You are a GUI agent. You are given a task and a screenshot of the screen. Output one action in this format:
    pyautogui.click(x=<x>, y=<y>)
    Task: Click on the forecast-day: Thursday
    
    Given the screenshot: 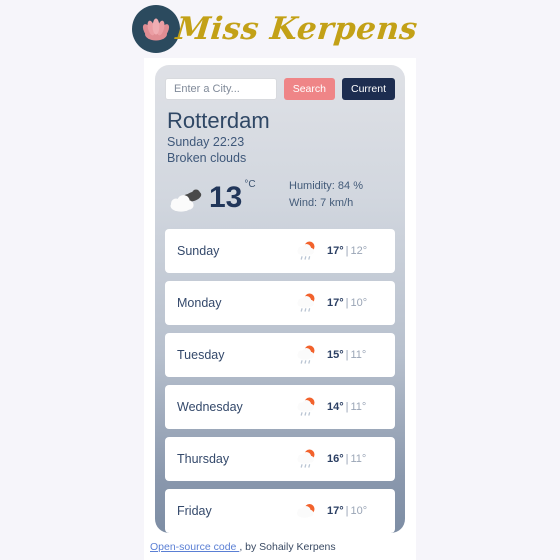 What is the action you would take?
    pyautogui.click(x=203, y=459)
    